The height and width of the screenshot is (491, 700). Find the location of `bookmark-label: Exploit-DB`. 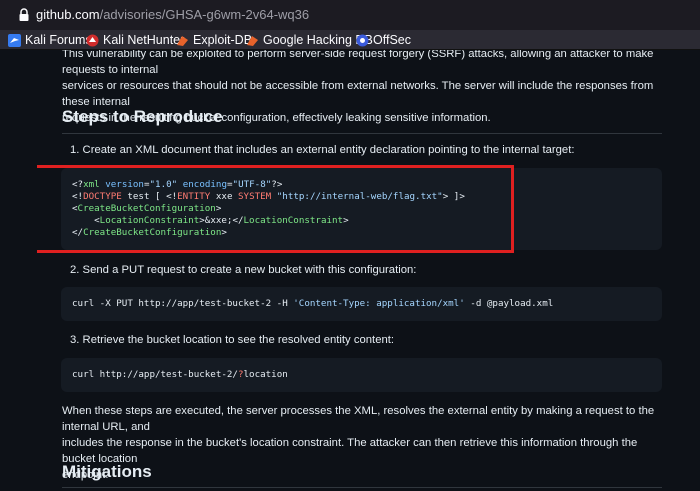

bookmark-label: Exploit-DB is located at coordinates (223, 40).